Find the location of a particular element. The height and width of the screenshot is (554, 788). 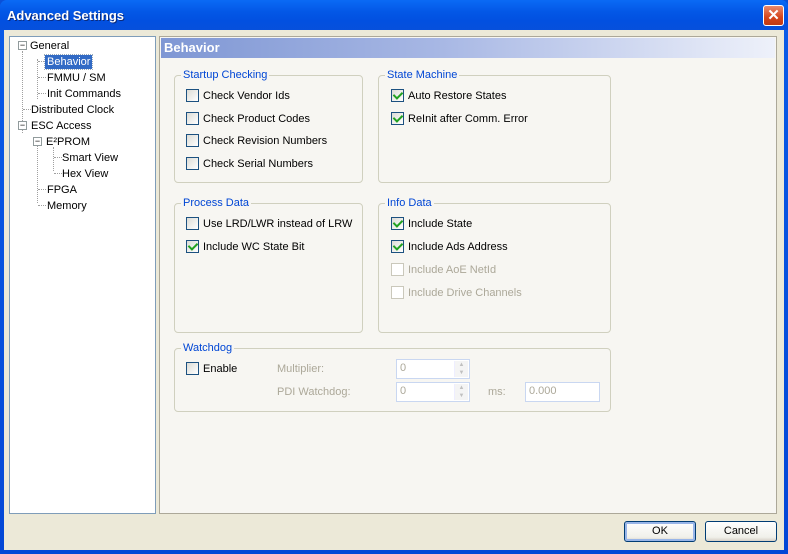

checkbox-label: Check Revision Numbers is located at coordinates (265, 141).